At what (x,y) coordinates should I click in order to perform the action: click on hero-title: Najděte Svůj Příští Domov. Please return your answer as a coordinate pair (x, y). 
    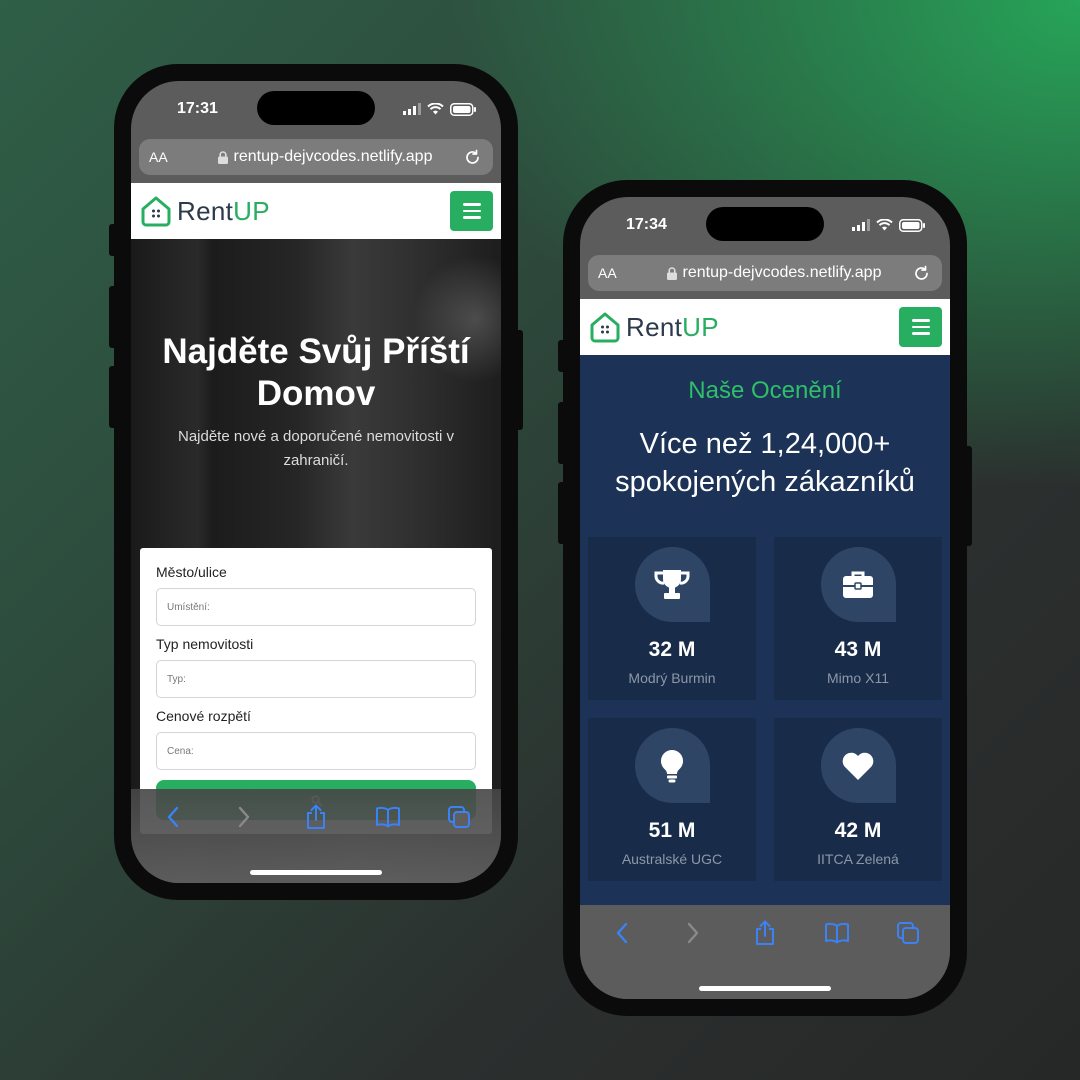
    Looking at the image, I should click on (316, 372).